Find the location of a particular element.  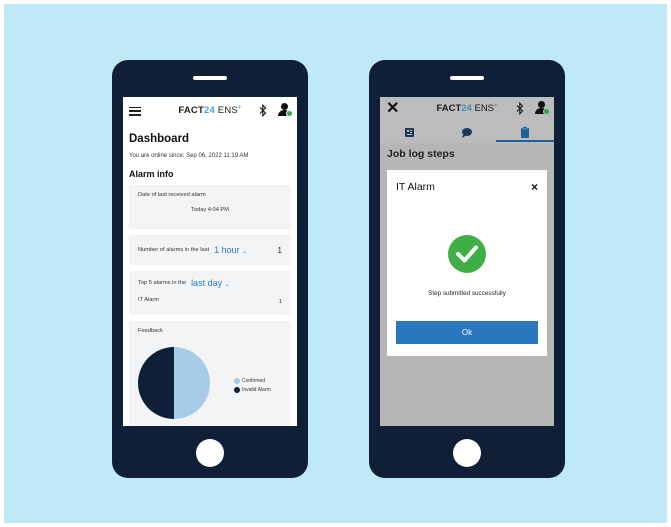

legend-swatch-confirmed is located at coordinates (237, 381).